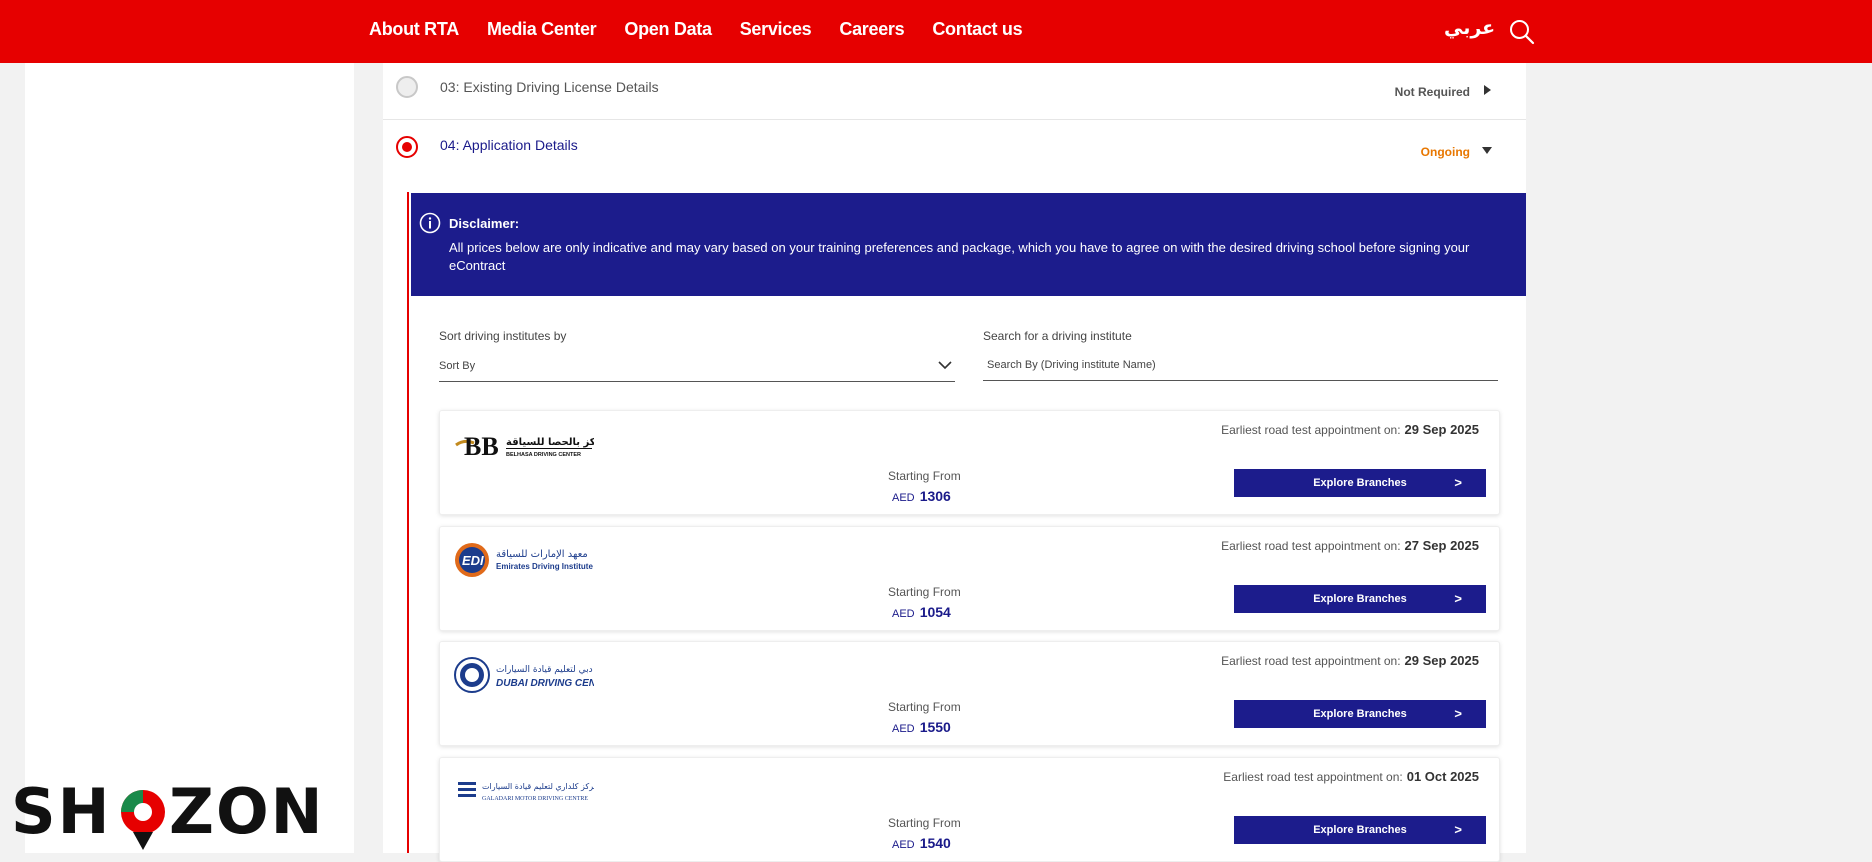 The image size is (1872, 862). I want to click on price: AED 1540, so click(921, 843).